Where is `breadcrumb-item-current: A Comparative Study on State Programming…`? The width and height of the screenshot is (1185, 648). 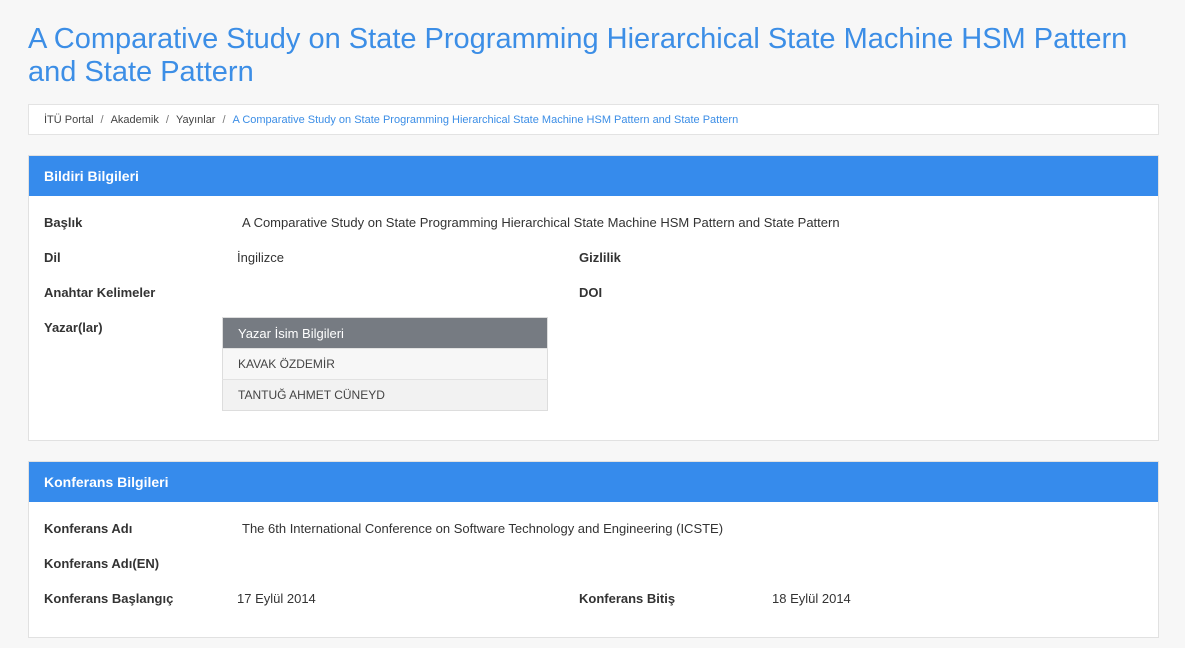 breadcrumb-item-current: A Comparative Study on State Programming… is located at coordinates (485, 119).